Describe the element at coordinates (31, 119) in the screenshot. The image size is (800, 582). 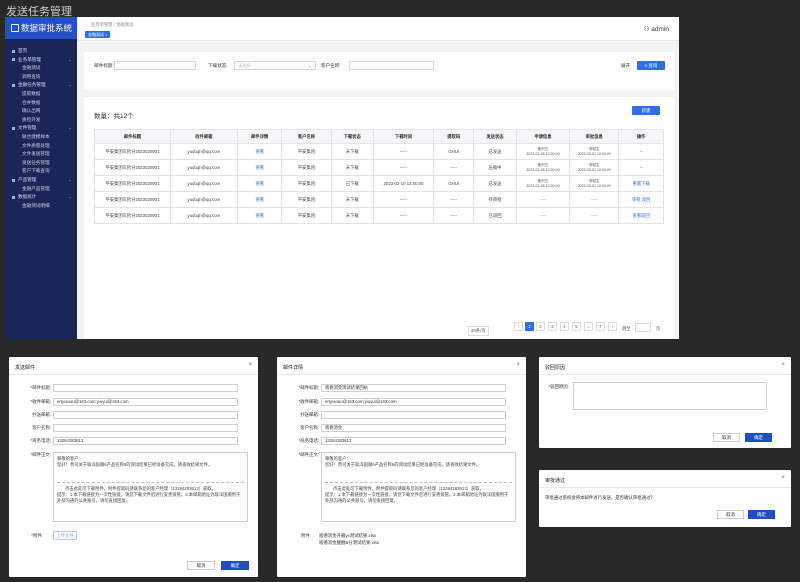
I see `sidebar-item-label: 质检外发` at that location.